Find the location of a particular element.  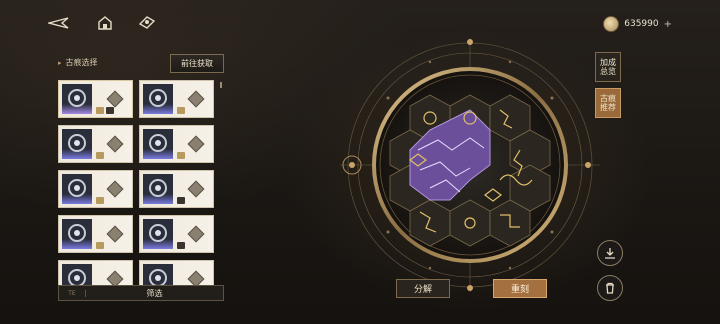

dismantle-button: 分解 is located at coordinates (423, 288).